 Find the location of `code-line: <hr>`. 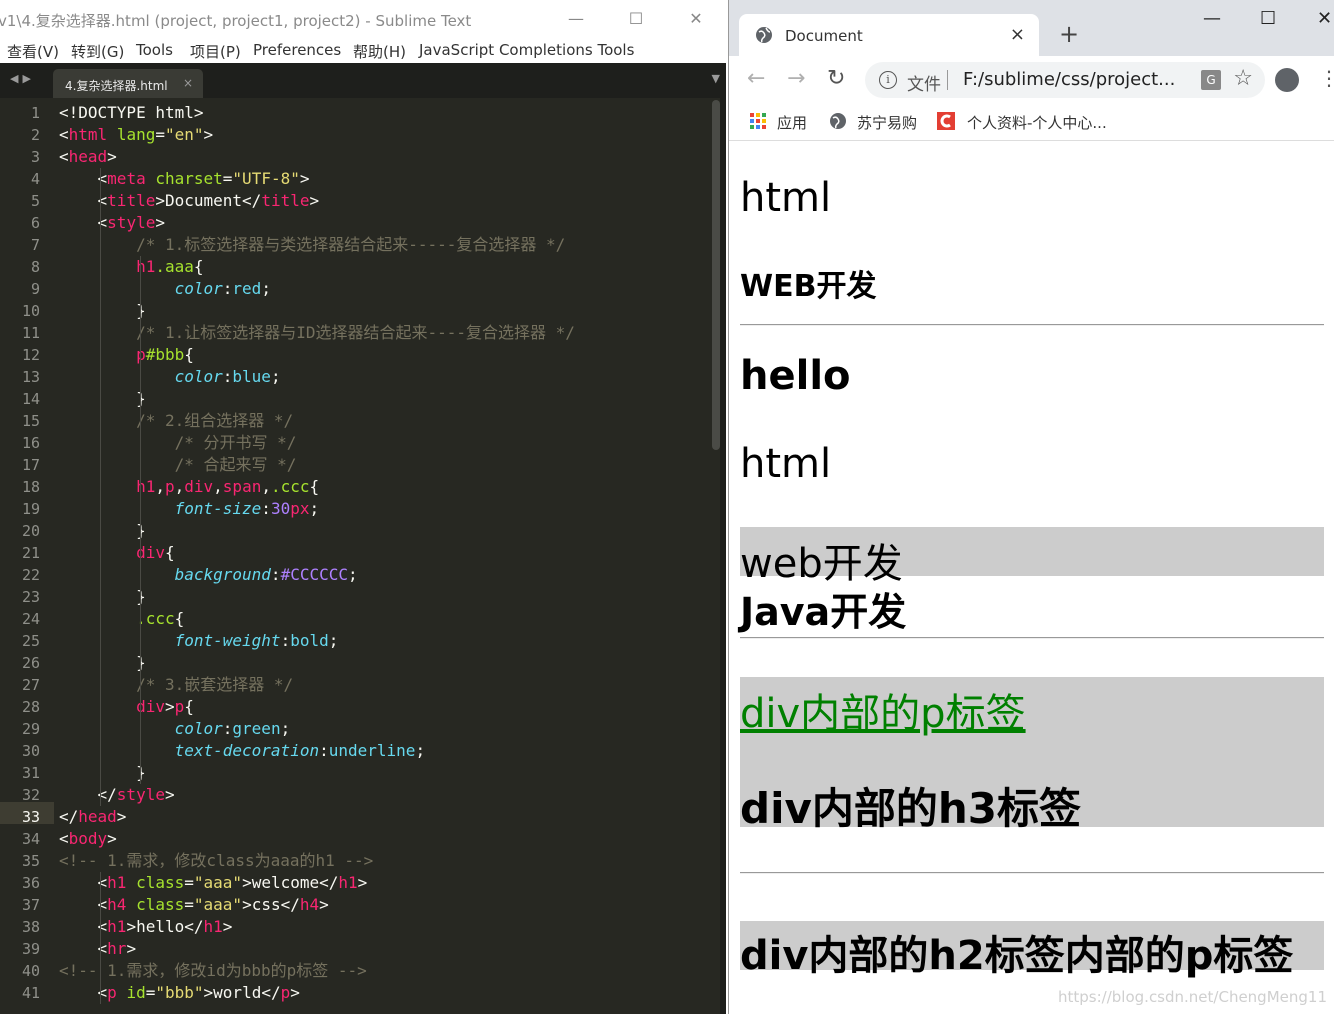

code-line: <hr> is located at coordinates (98, 949).